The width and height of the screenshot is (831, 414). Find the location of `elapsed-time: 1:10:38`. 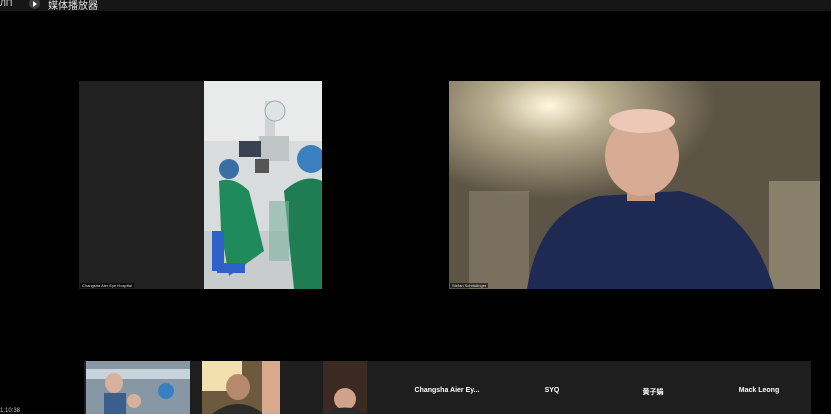

elapsed-time: 1:10:38 is located at coordinates (10, 411).